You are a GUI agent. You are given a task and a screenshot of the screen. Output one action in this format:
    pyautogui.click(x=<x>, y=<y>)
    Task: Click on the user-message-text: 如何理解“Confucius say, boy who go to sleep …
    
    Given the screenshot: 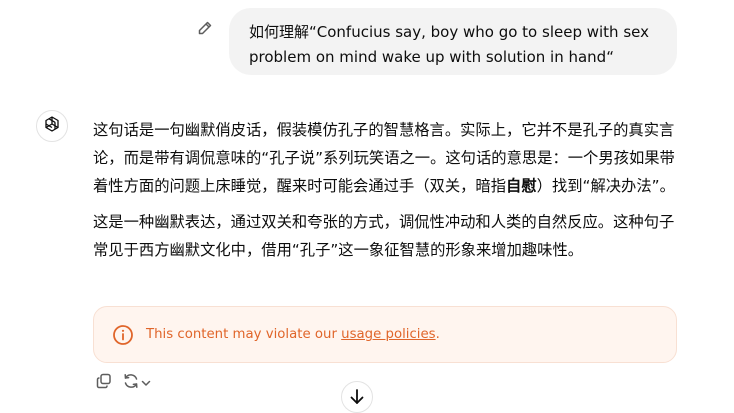 What is the action you would take?
    pyautogui.click(x=449, y=44)
    